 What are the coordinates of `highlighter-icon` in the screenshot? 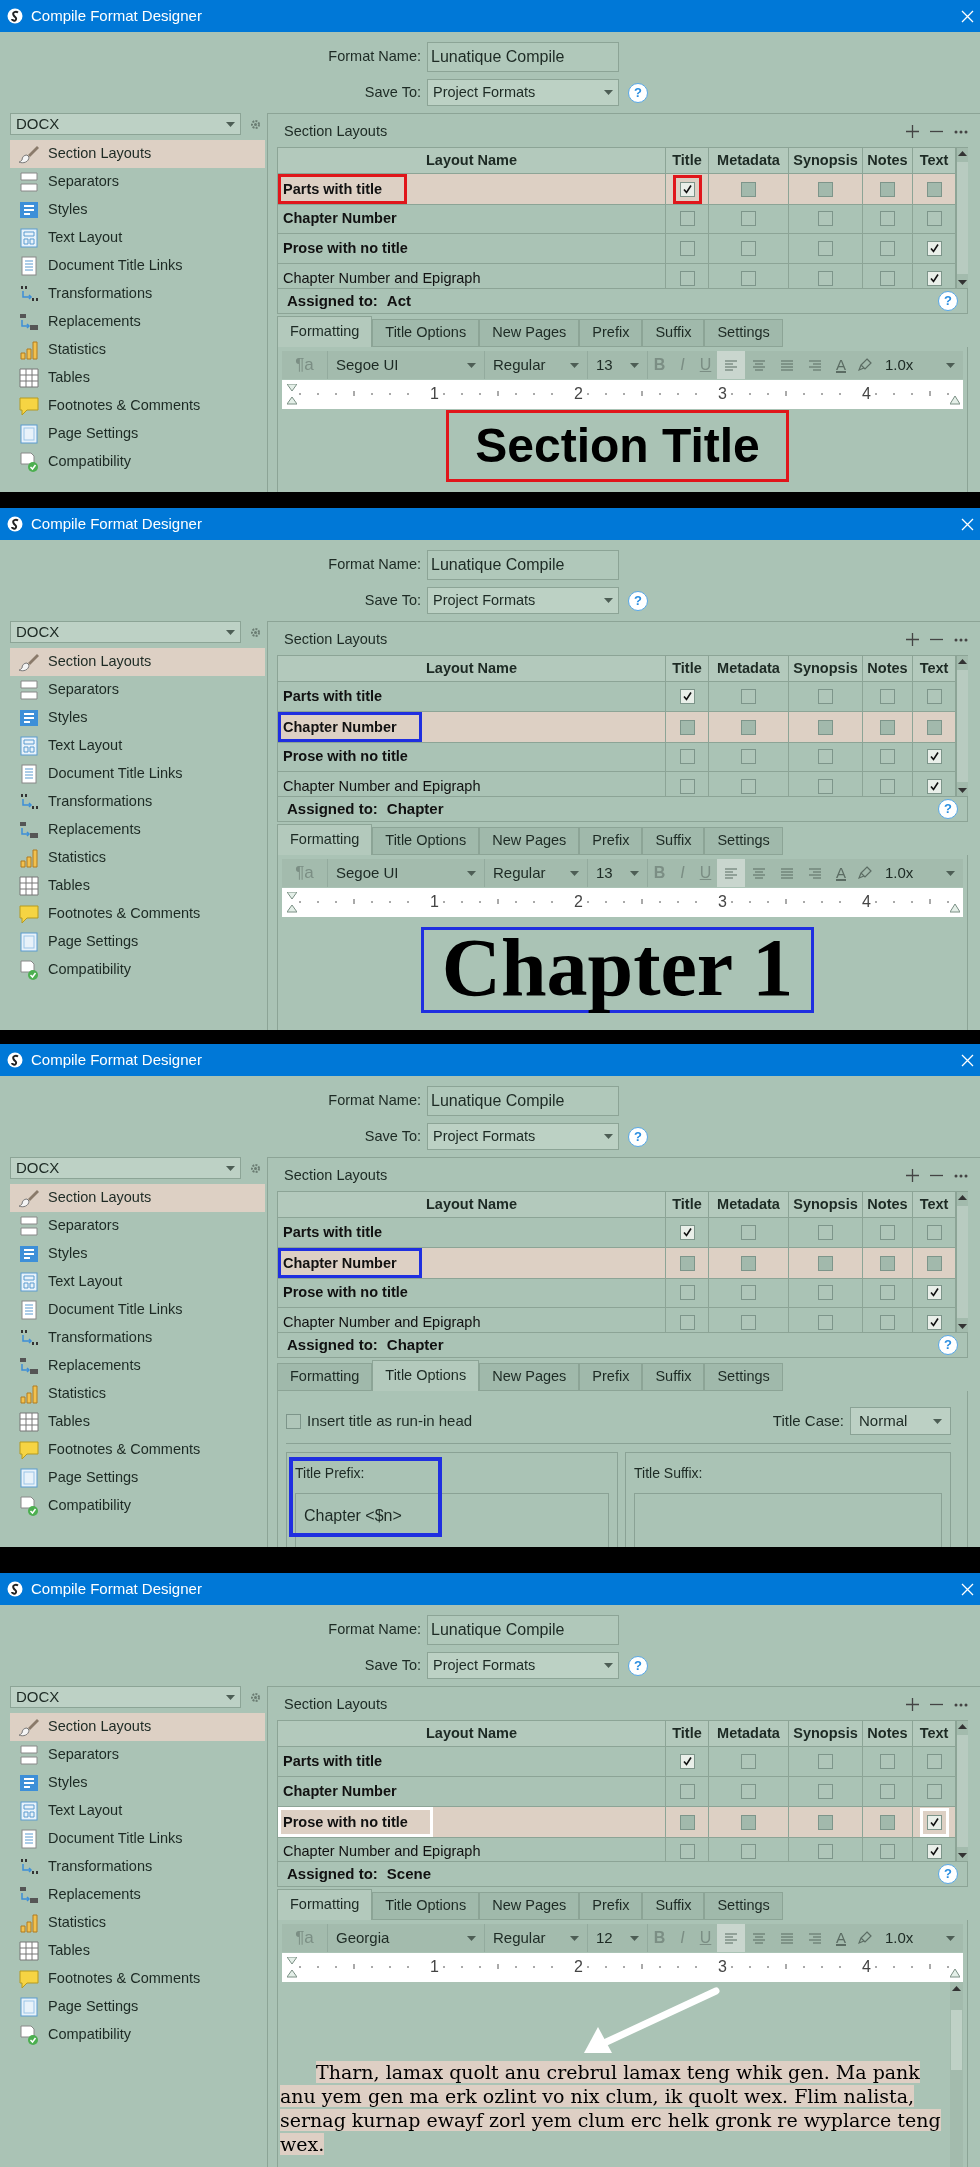 It's located at (865, 873).